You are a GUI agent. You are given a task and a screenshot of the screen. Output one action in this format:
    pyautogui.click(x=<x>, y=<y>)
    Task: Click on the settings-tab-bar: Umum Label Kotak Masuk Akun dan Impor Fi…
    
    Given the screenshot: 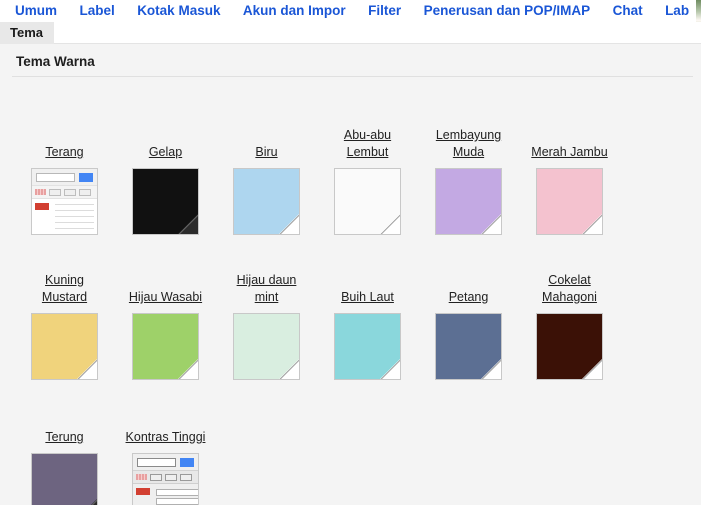 What is the action you would take?
    pyautogui.click(x=350, y=17)
    